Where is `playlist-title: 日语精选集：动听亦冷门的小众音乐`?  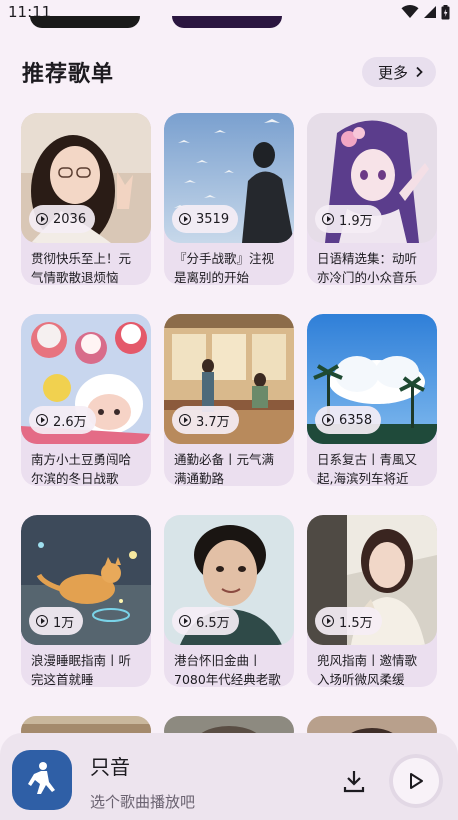
playlist-title: 日语精选集：动听亦冷门的小众音乐 is located at coordinates (367, 268).